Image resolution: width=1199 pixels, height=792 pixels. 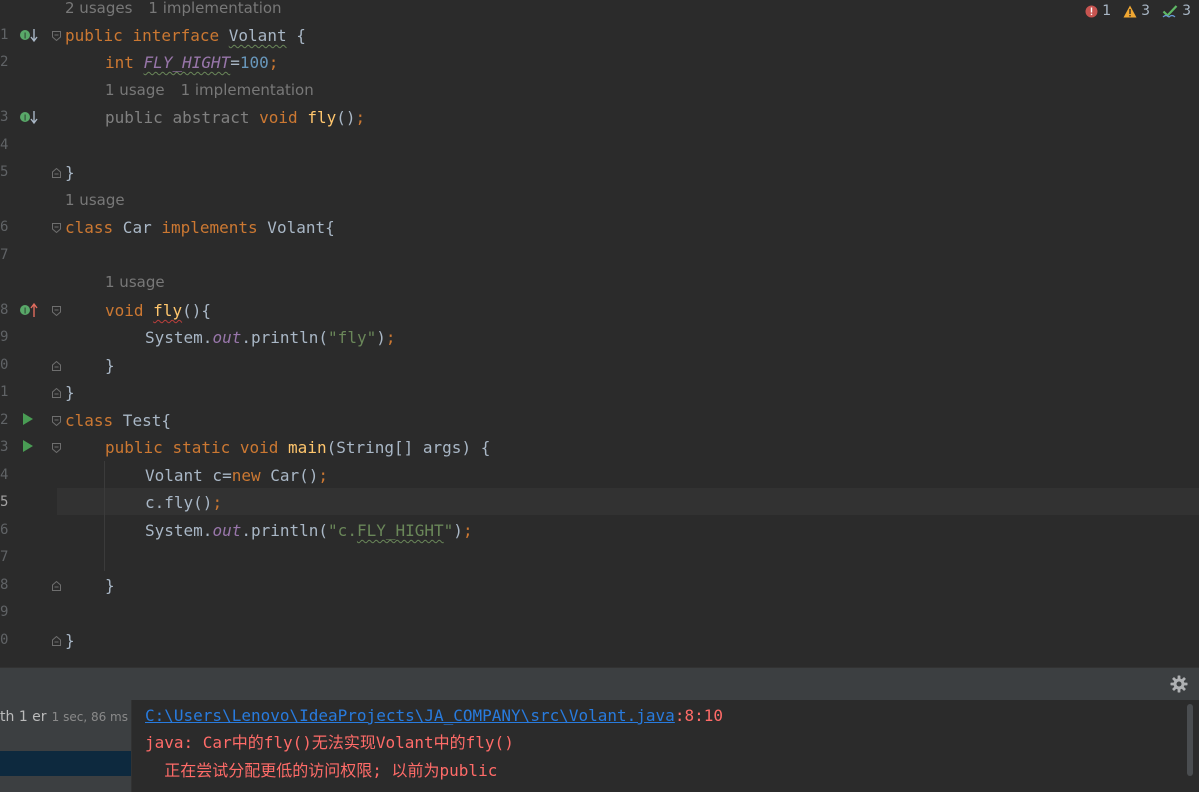 What do you see at coordinates (1130, 11) in the screenshot?
I see `warning-icon` at bounding box center [1130, 11].